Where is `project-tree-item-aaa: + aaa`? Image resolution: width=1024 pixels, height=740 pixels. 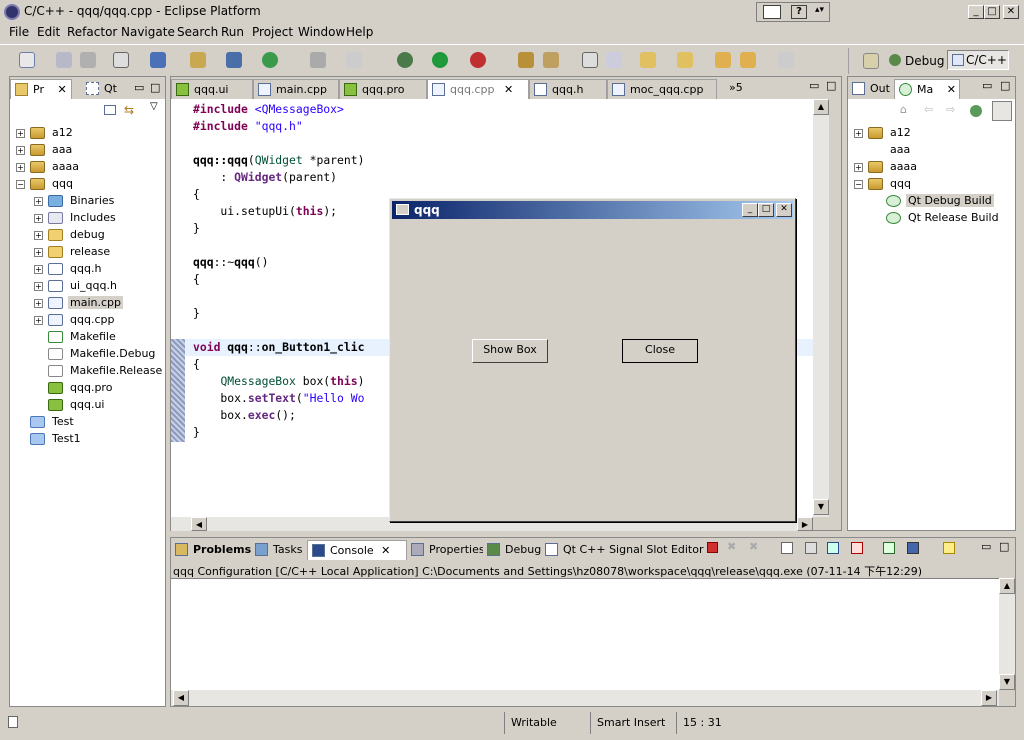 project-tree-item-aaa: + aaa is located at coordinates (87, 150).